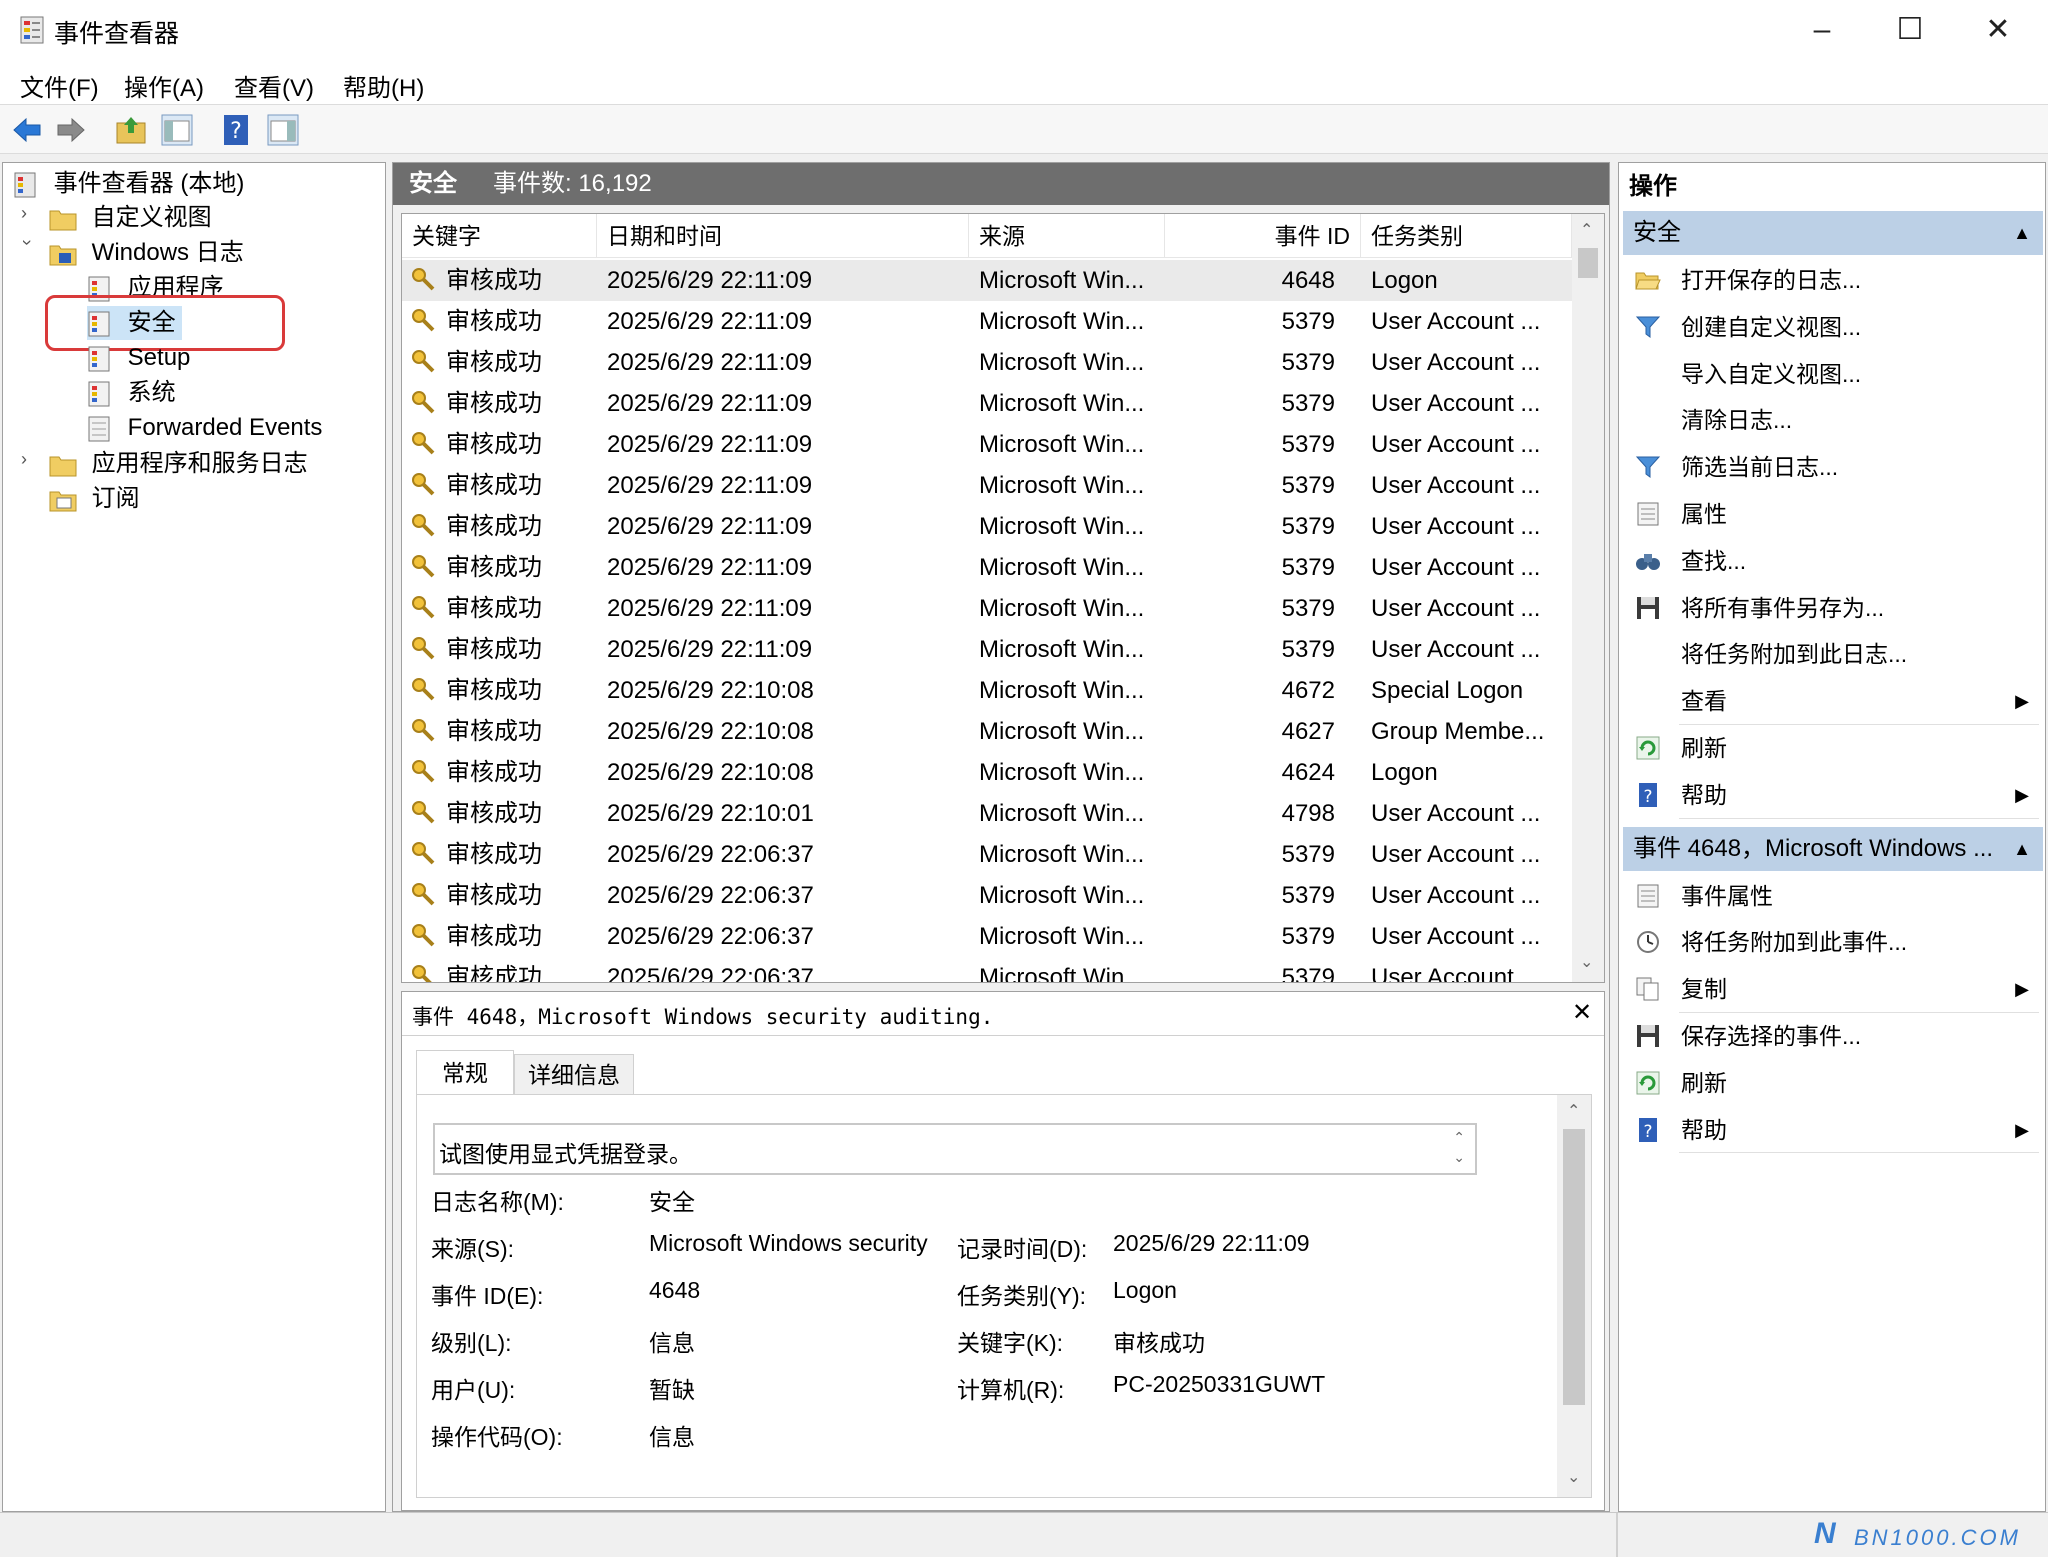 The width and height of the screenshot is (2048, 1557). Describe the element at coordinates (574, 1074) in the screenshot. I see `tab-details: 详细信息` at that location.